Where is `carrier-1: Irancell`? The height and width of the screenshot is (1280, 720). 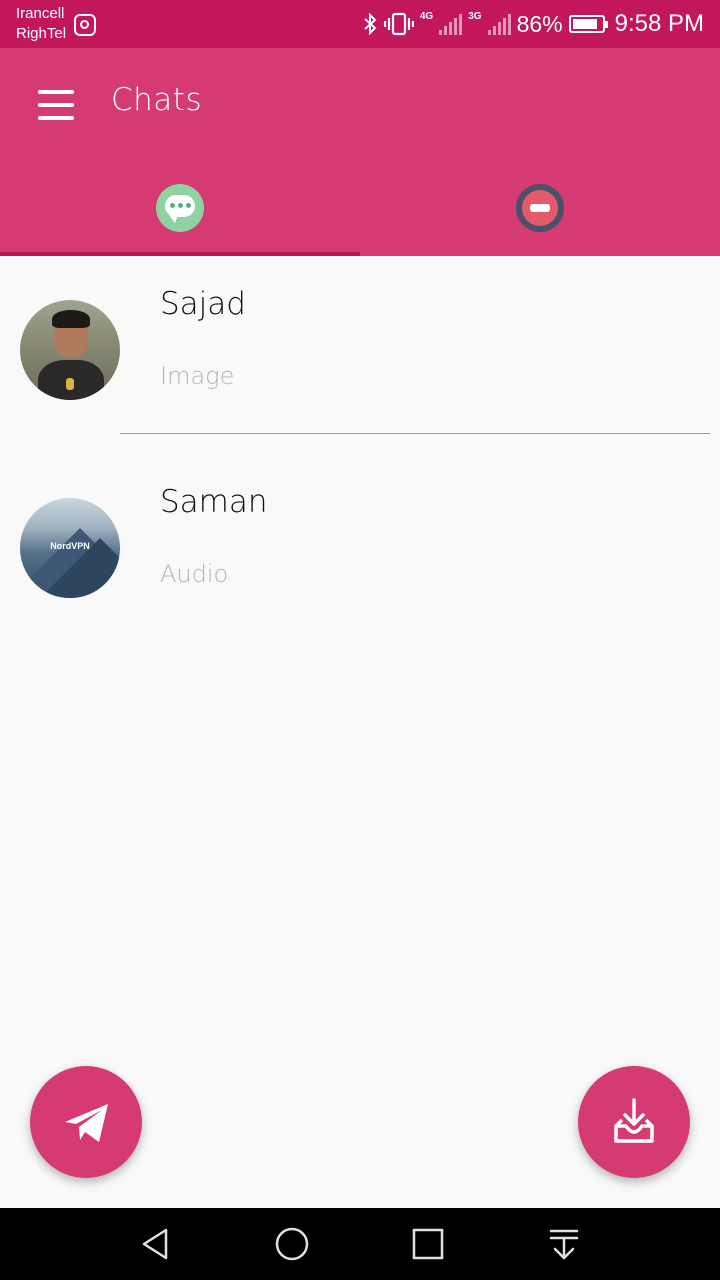
carrier-1: Irancell is located at coordinates (40, 13).